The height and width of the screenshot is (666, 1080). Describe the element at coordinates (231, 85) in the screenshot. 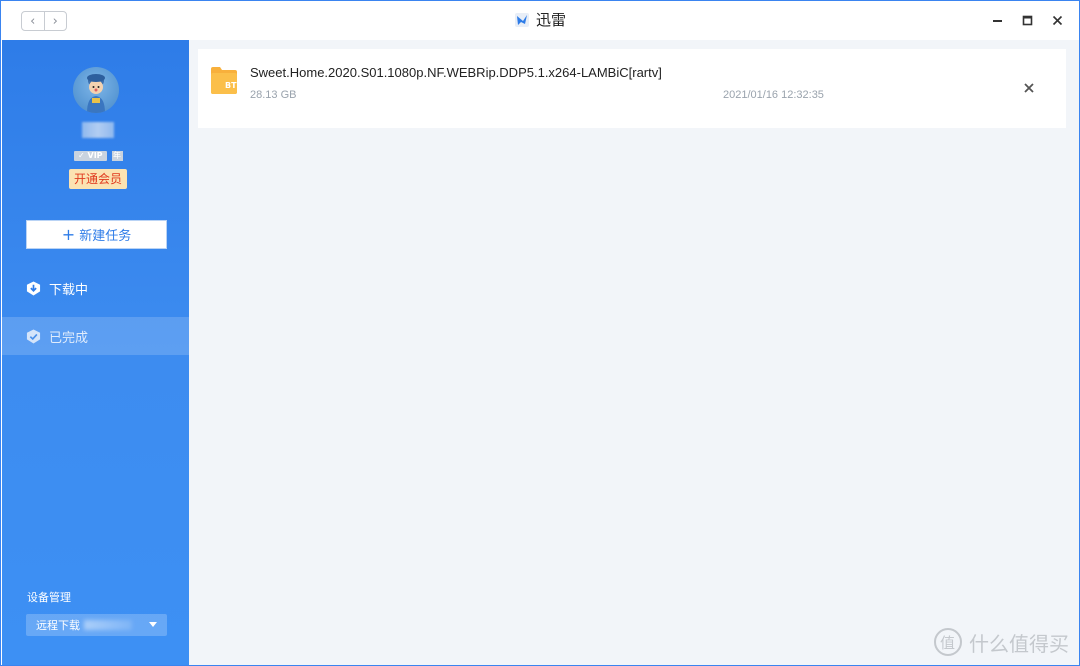

I see `file-type-label: BT` at that location.